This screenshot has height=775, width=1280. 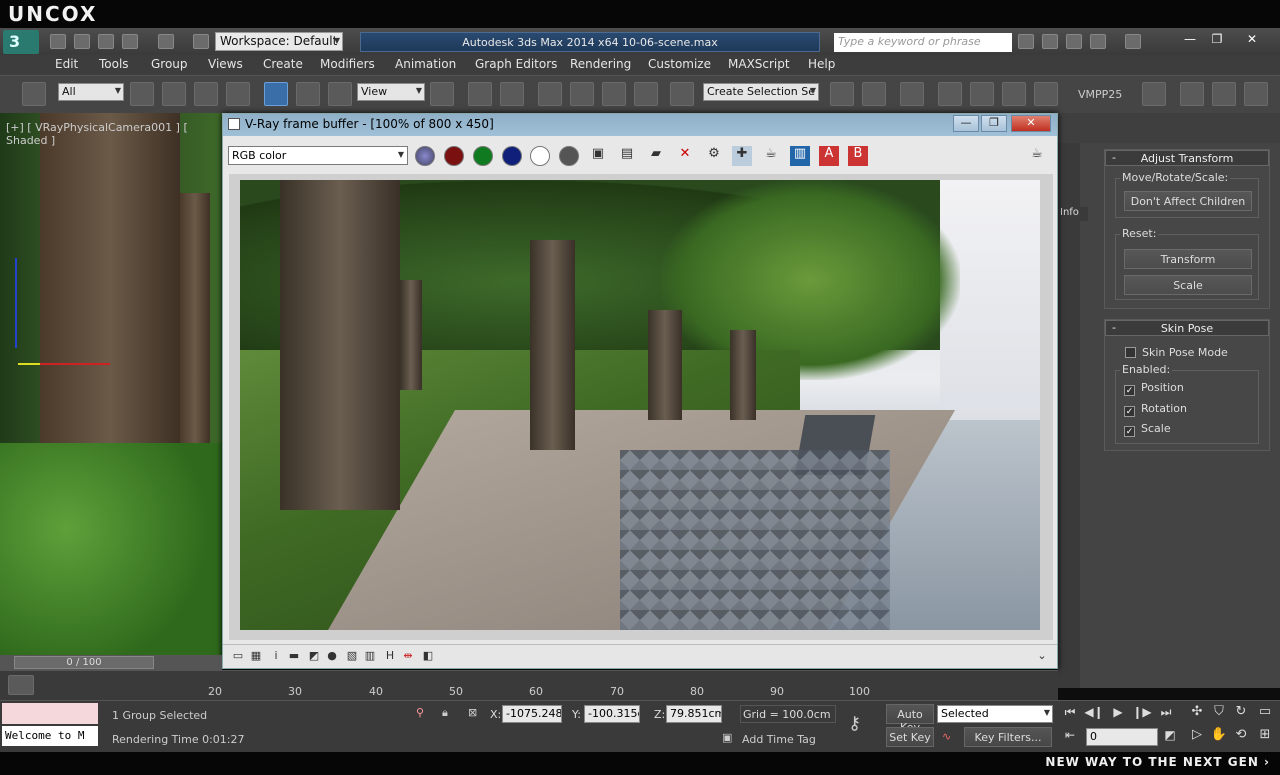 What do you see at coordinates (761, 92) in the screenshot?
I see `named-selection-select: Create Selection Se` at bounding box center [761, 92].